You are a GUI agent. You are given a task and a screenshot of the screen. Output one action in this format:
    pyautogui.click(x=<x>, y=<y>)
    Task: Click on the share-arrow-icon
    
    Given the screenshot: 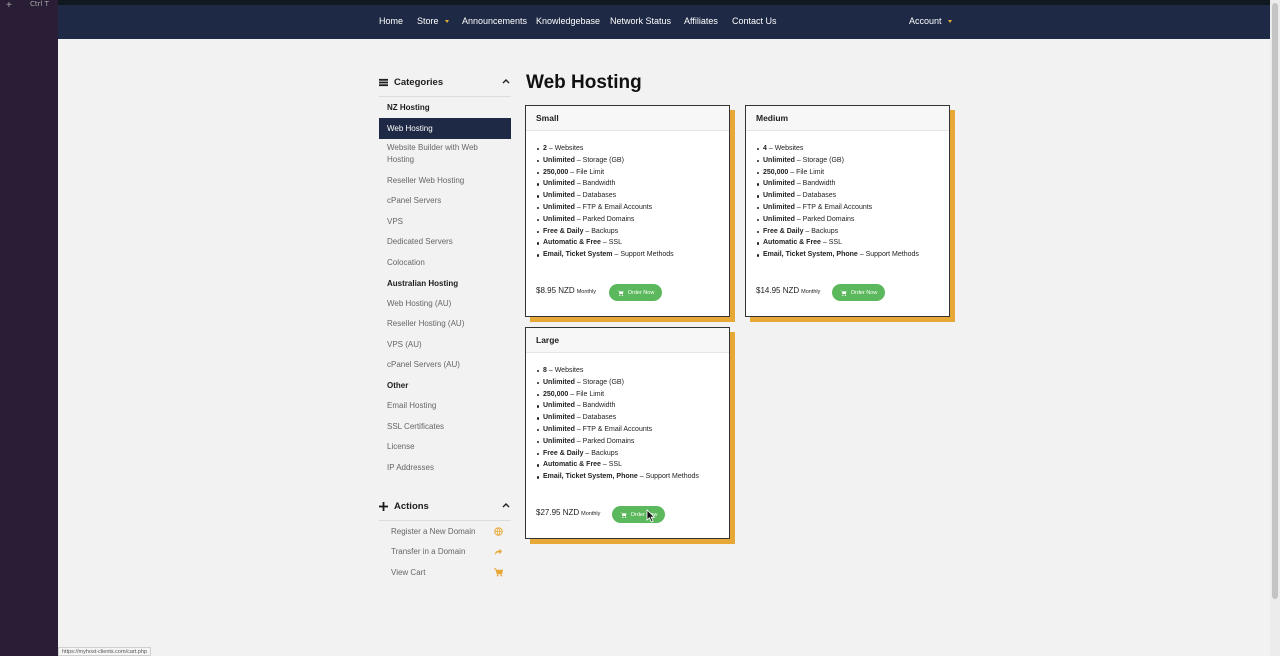 What is the action you would take?
    pyautogui.click(x=498, y=552)
    